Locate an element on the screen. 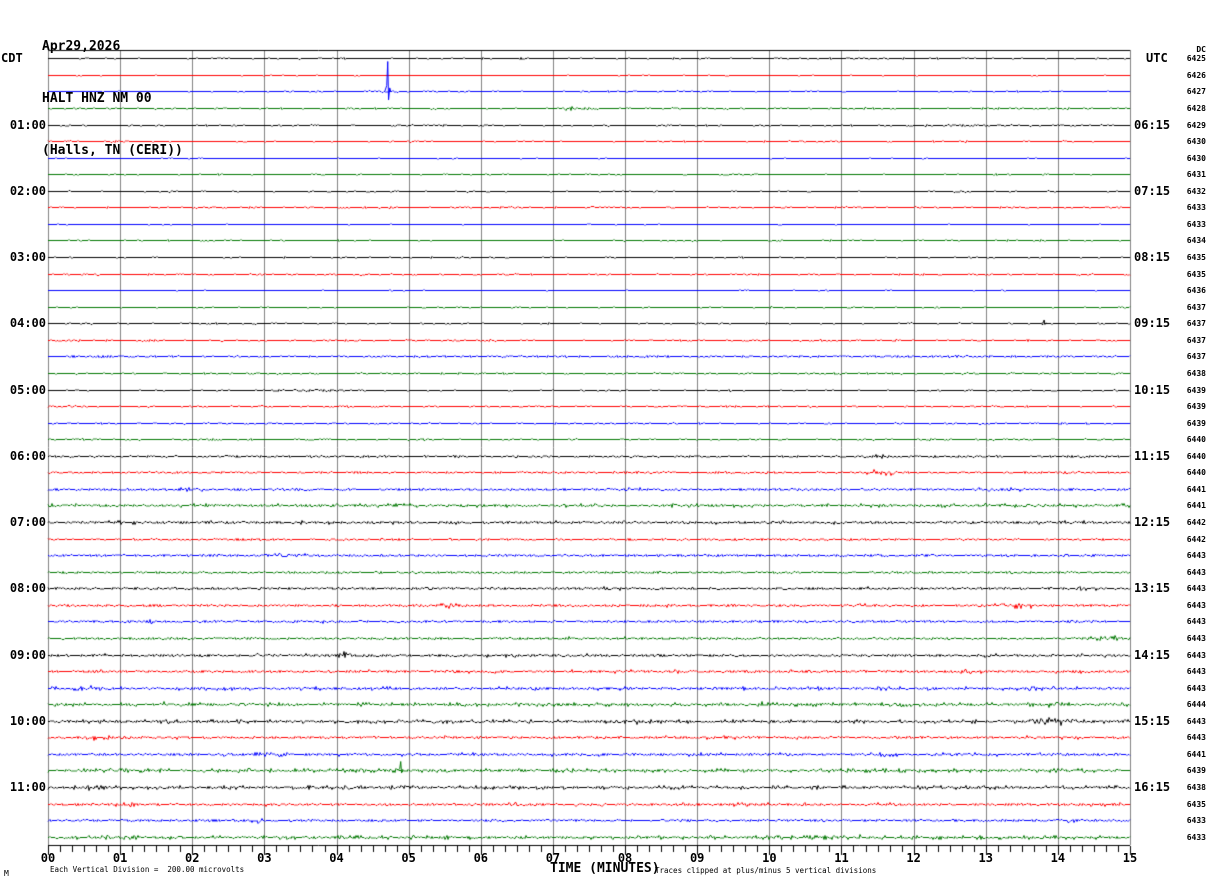 Image resolution: width=1210 pixels, height=886 pixels. dc-offset-value: 6434 is located at coordinates (1196, 241).